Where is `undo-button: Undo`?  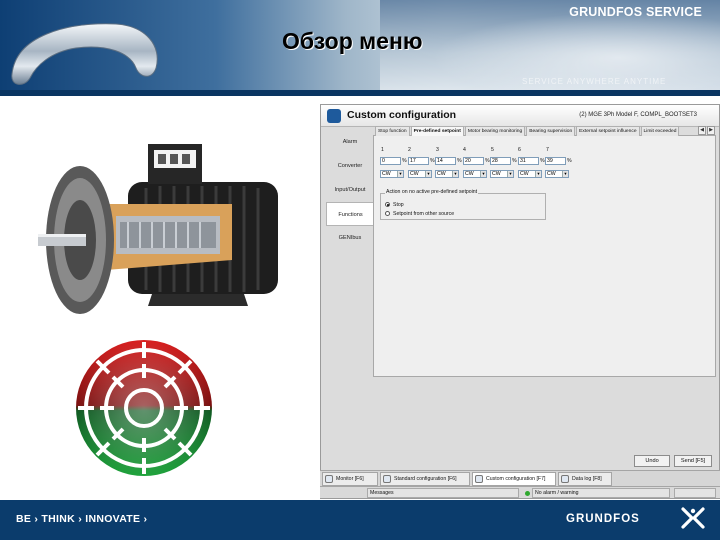 undo-button: Undo is located at coordinates (652, 461).